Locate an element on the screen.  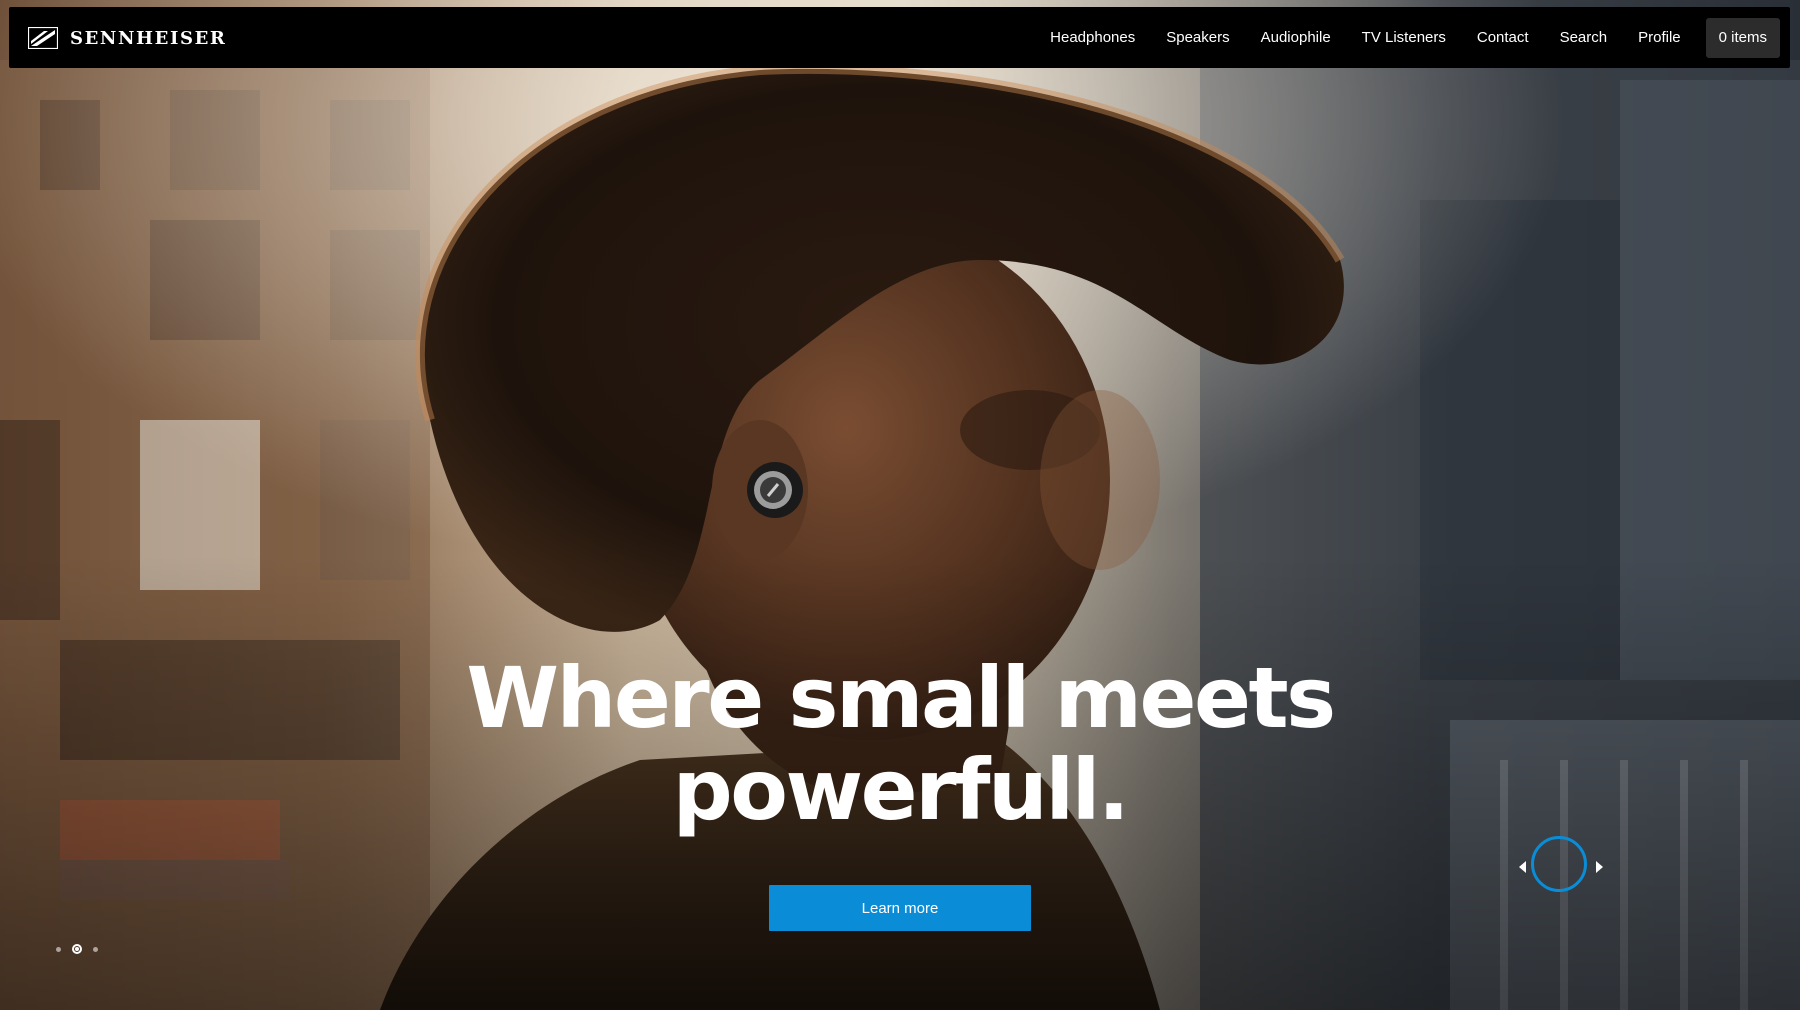
sennheiser-logo-icon is located at coordinates (43, 38).